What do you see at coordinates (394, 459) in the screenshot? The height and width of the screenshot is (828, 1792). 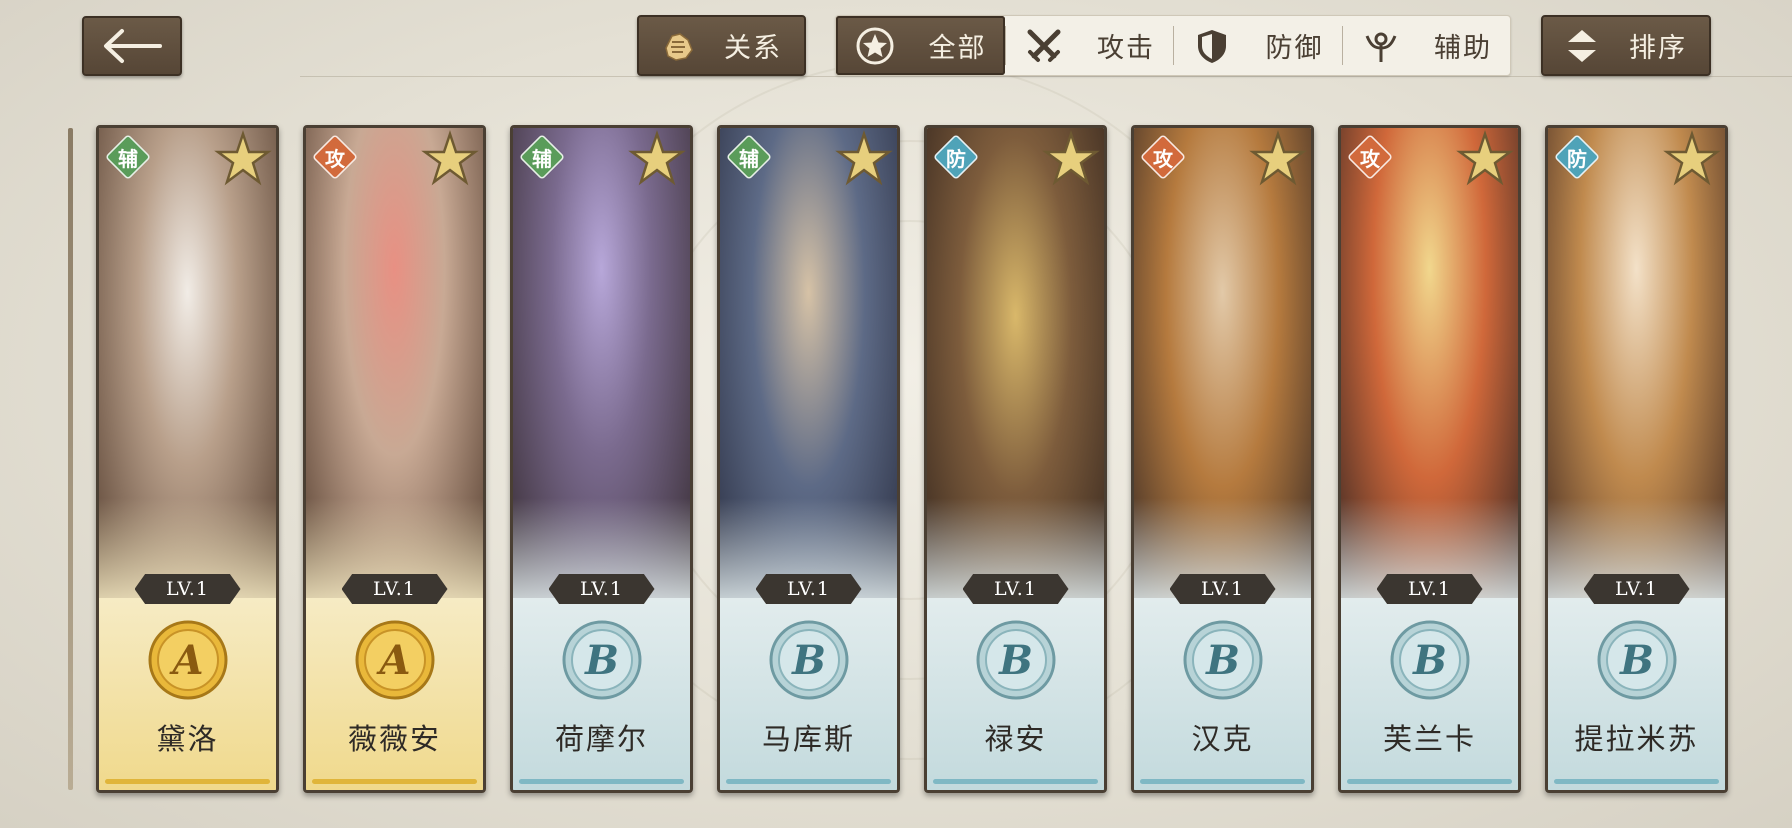 I see `hero-card: 攻 LV.1 A 薇薇安` at bounding box center [394, 459].